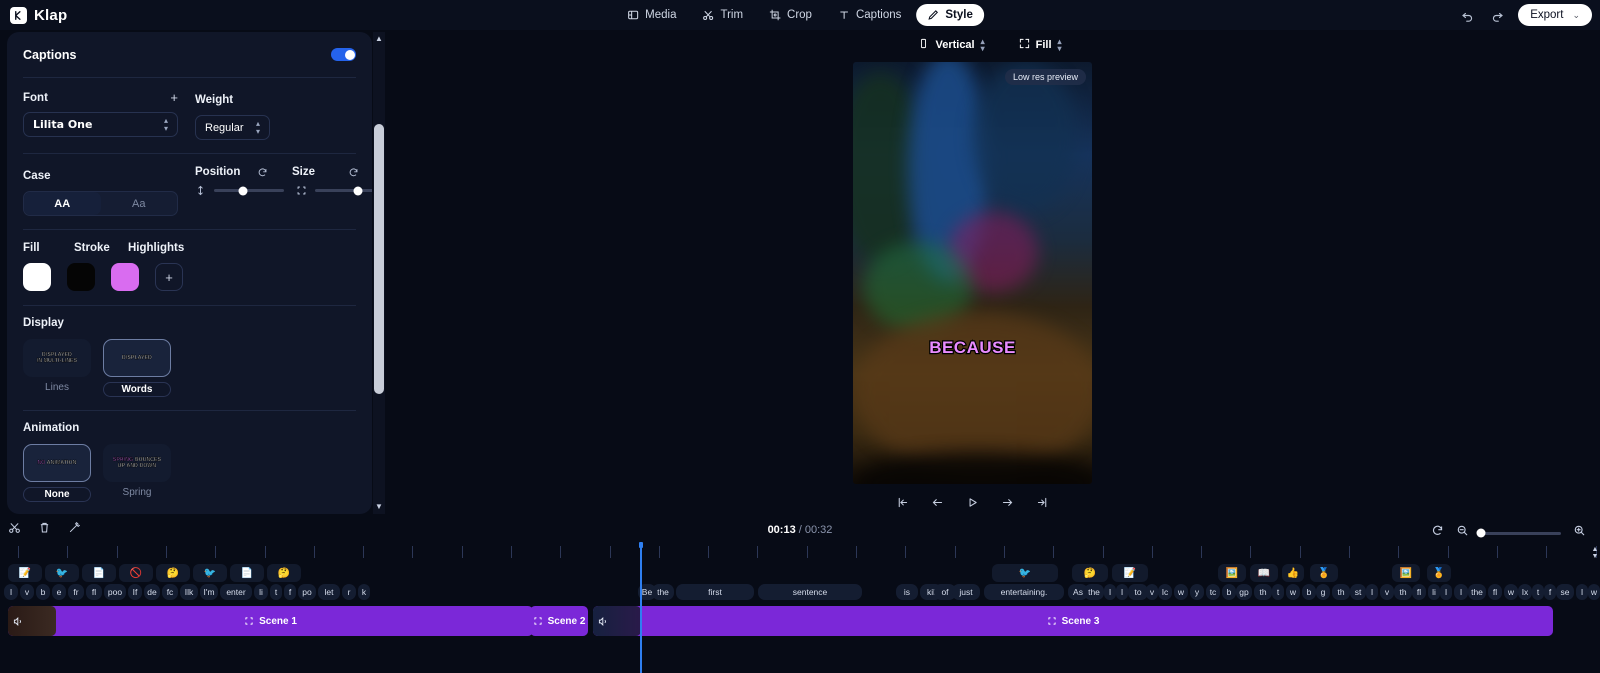 The width and height of the screenshot is (1600, 673). What do you see at coordinates (270, 621) in the screenshot?
I see `timeline-scene-clip: Scene 1` at bounding box center [270, 621].